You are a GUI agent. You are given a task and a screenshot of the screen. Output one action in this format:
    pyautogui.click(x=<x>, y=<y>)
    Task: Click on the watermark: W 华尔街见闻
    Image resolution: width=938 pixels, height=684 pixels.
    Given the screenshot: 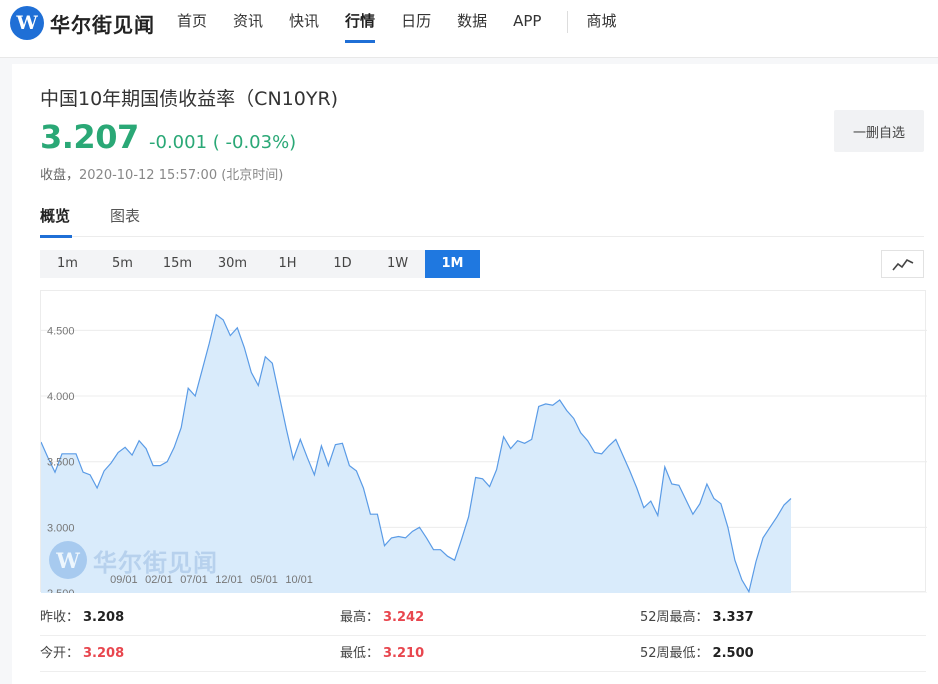 What is the action you would take?
    pyautogui.click(x=133, y=560)
    